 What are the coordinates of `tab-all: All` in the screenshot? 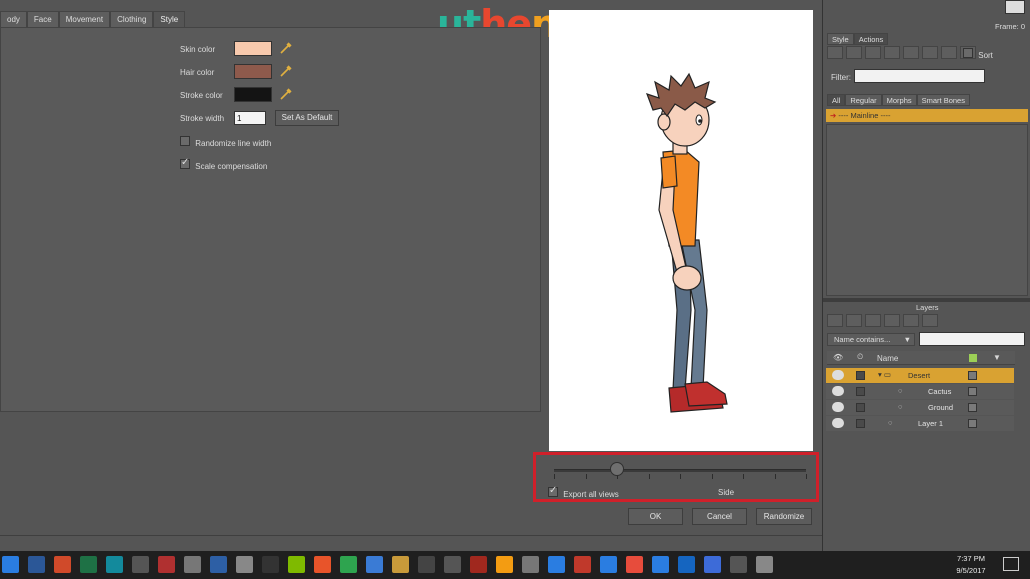 It's located at (836, 100).